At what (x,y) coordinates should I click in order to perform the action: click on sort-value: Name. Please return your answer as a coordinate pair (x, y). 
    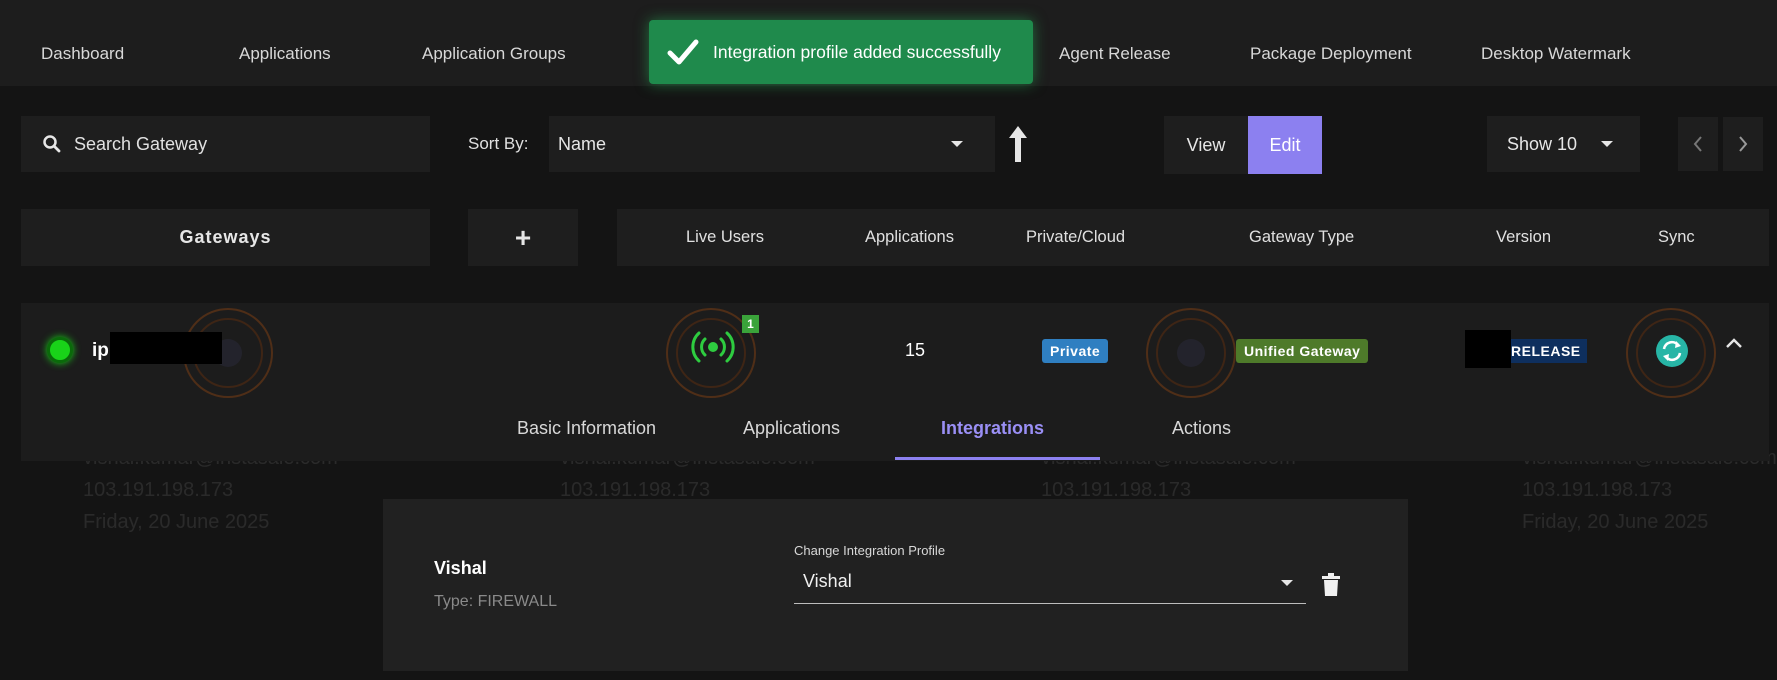
    Looking at the image, I should click on (582, 143).